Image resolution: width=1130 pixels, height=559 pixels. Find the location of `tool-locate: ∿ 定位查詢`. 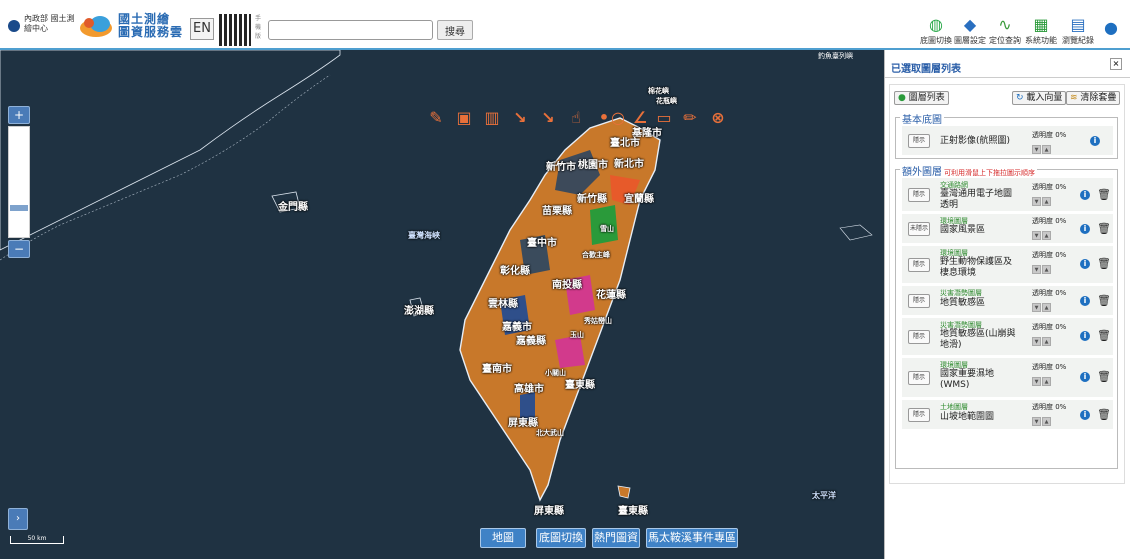

tool-locate: ∿ 定位查詢 is located at coordinates (1005, 31).